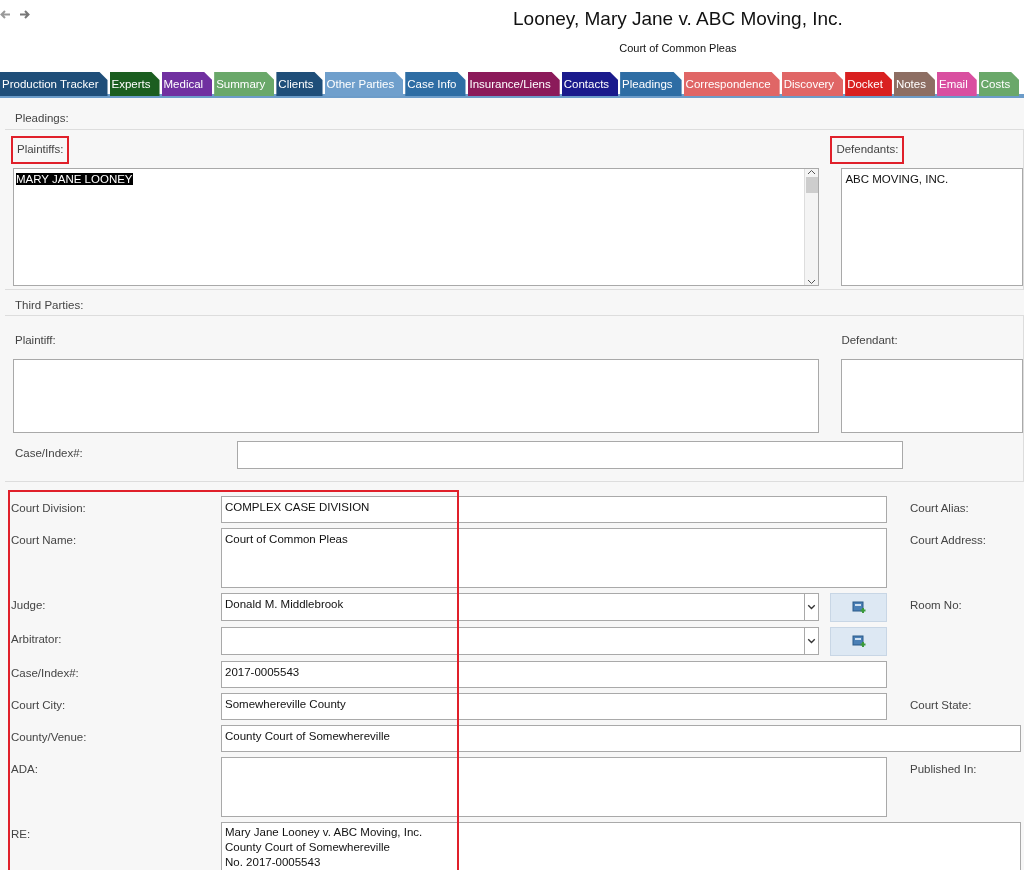 The image size is (1024, 870). Describe the element at coordinates (28, 604) in the screenshot. I see `field-label: Judge:` at that location.